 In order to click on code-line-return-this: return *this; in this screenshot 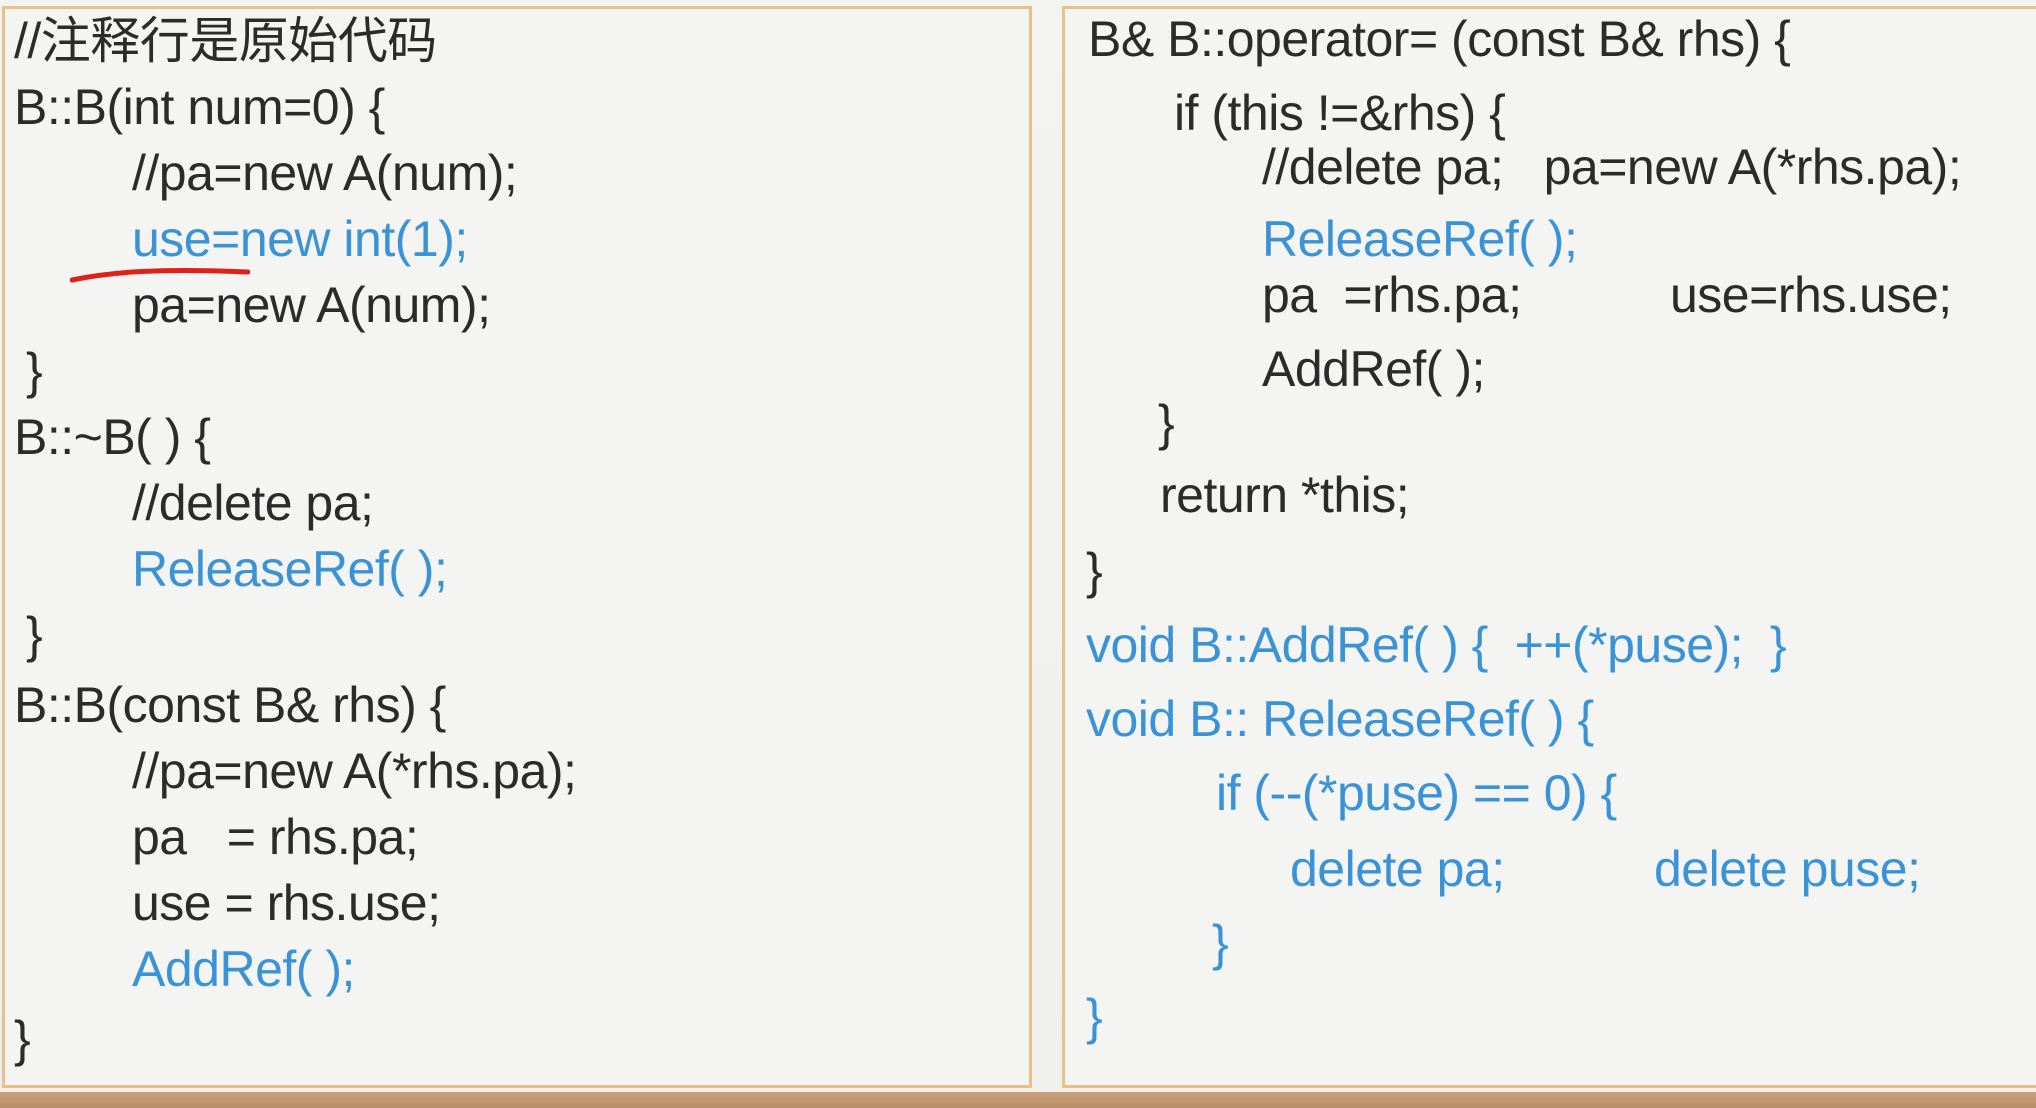, I will do `click(1285, 495)`.